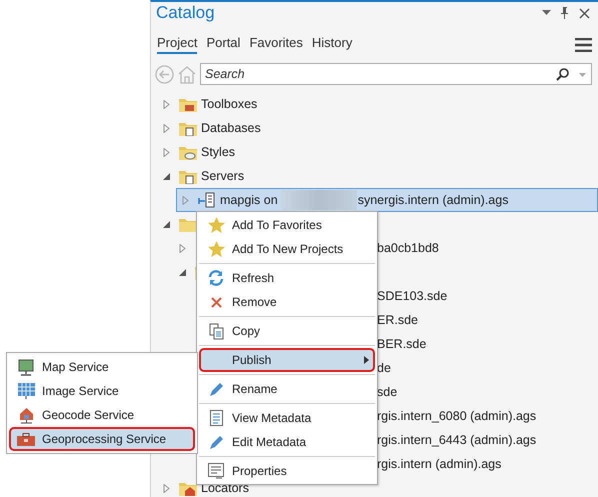  Describe the element at coordinates (26, 391) in the screenshot. I see `grid-icon` at that location.